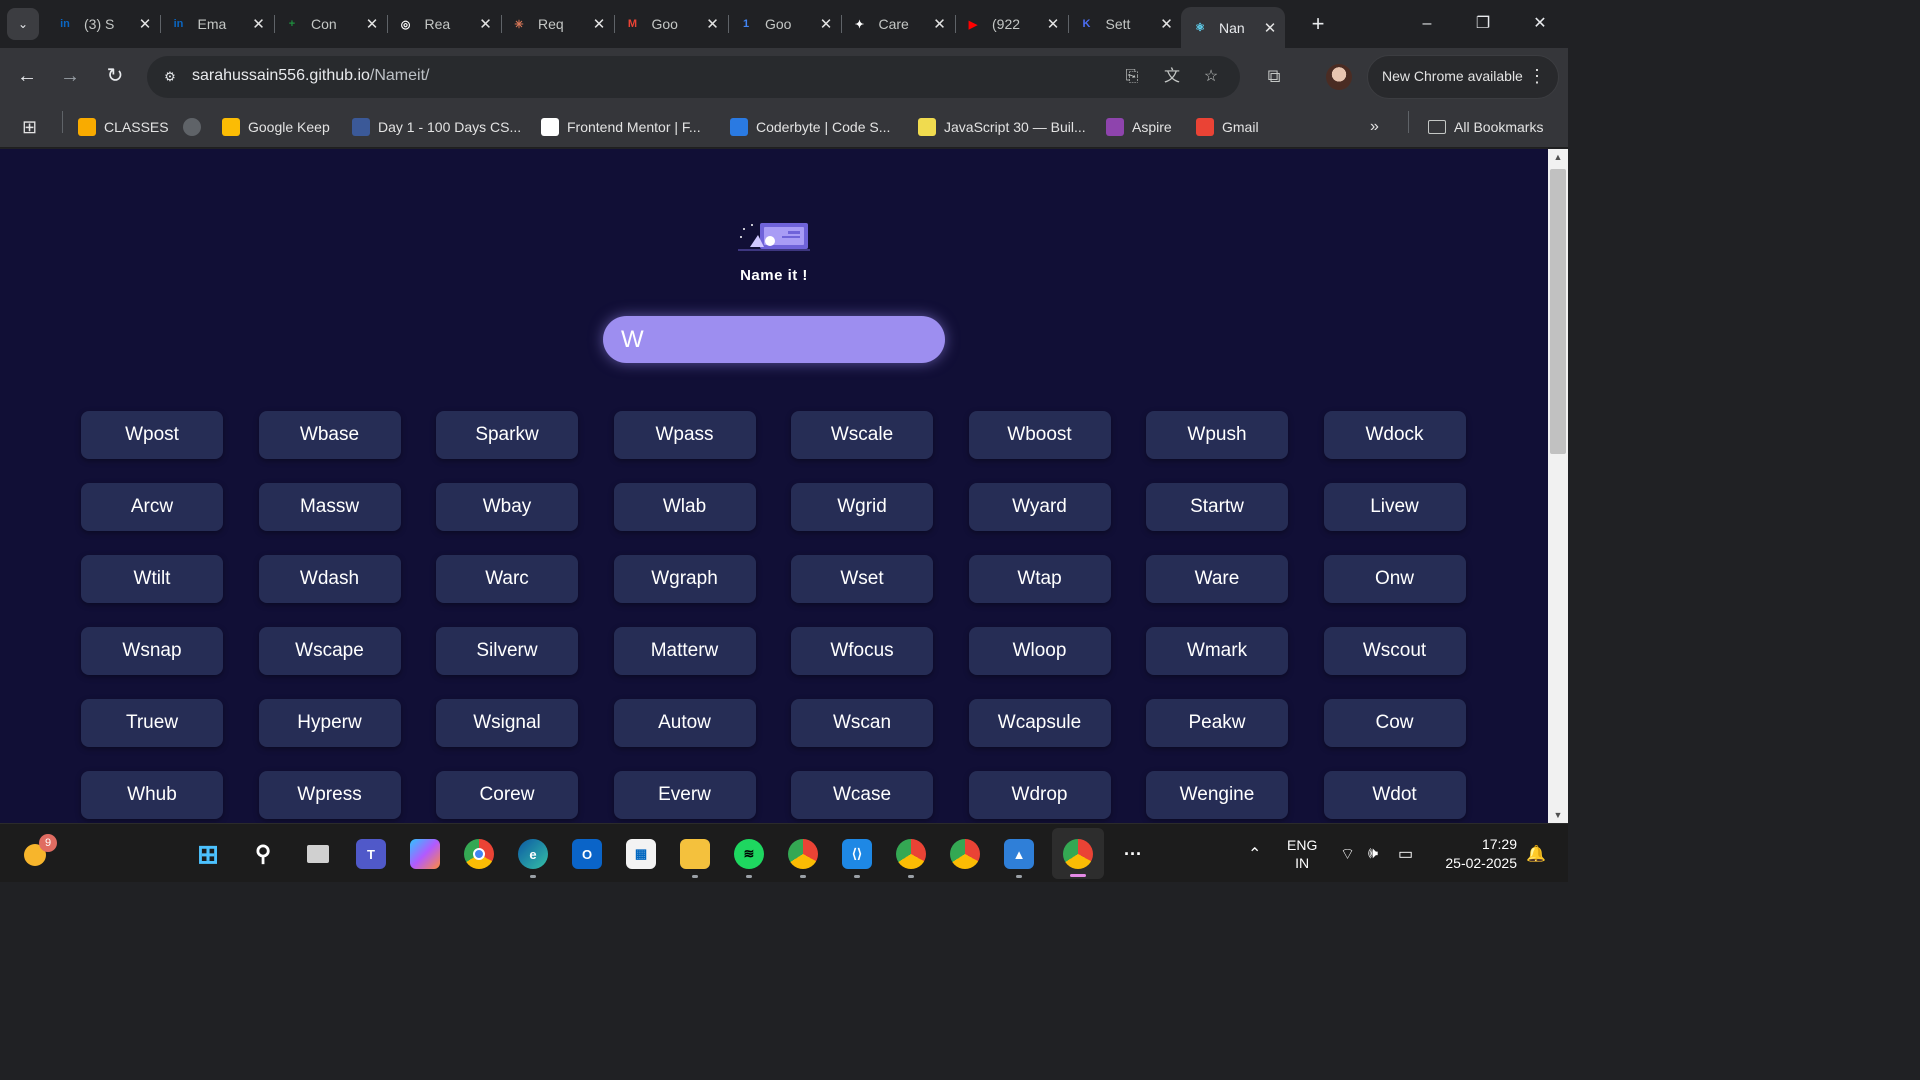 Image resolution: width=1920 pixels, height=1080 pixels. I want to click on name-suggestion-card: Wsnap, so click(152, 651).